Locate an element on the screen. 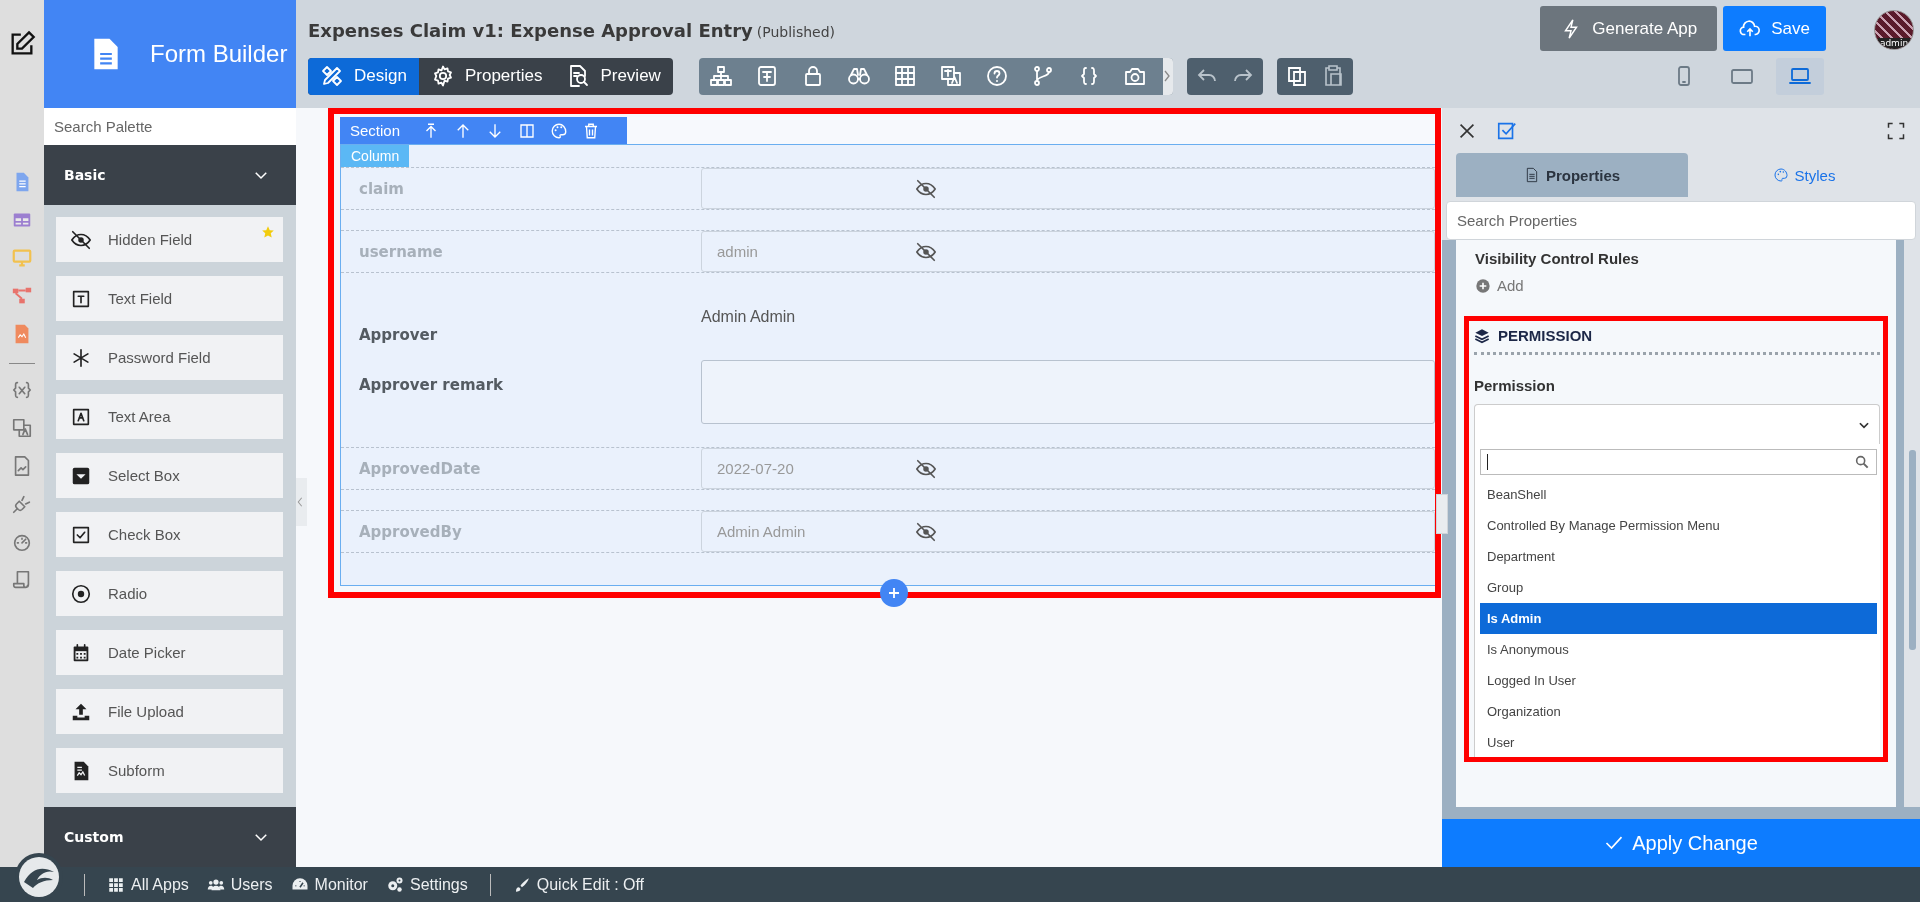  pencil-ruler-icon is located at coordinates (332, 76).